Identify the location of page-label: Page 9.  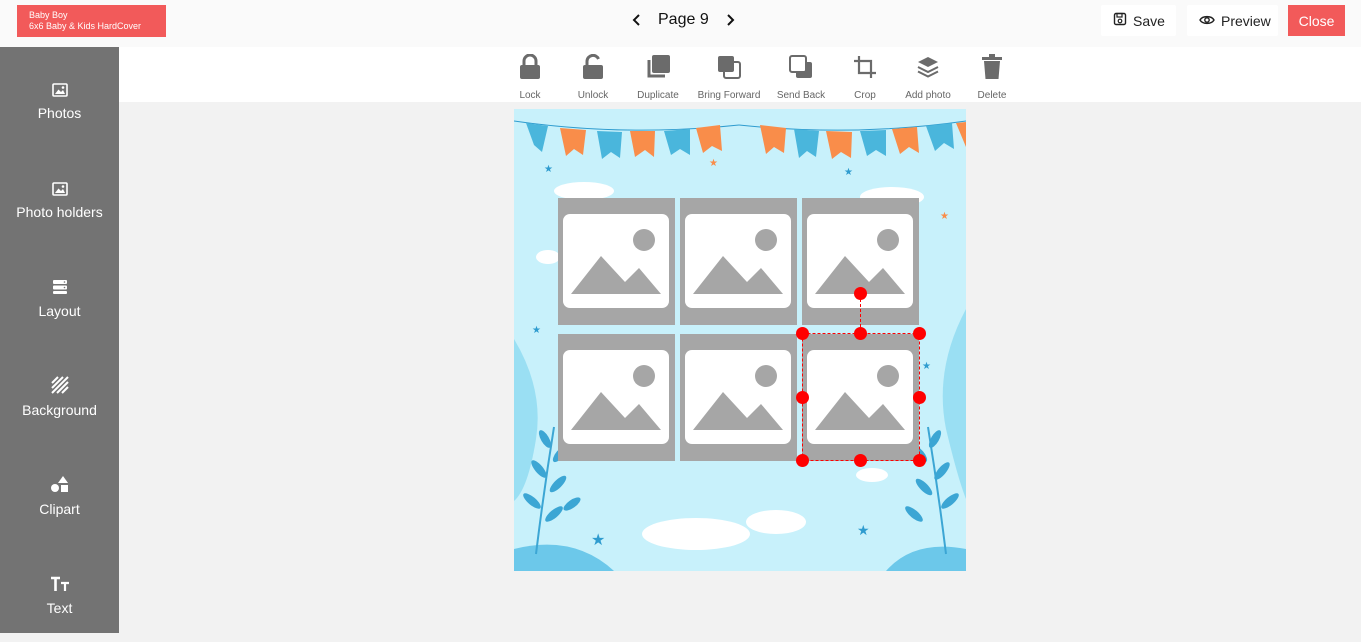
(683, 19).